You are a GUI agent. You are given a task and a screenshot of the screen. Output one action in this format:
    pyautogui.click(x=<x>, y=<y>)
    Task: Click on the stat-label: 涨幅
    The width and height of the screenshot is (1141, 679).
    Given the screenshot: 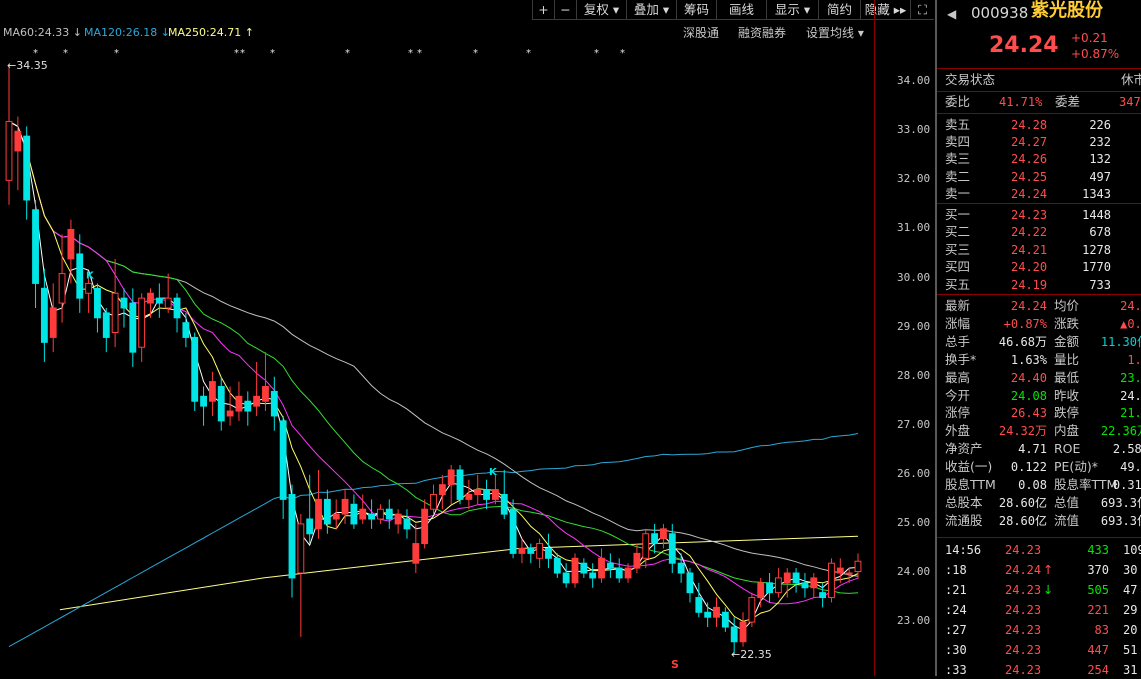 What is the action you would take?
    pyautogui.click(x=958, y=323)
    